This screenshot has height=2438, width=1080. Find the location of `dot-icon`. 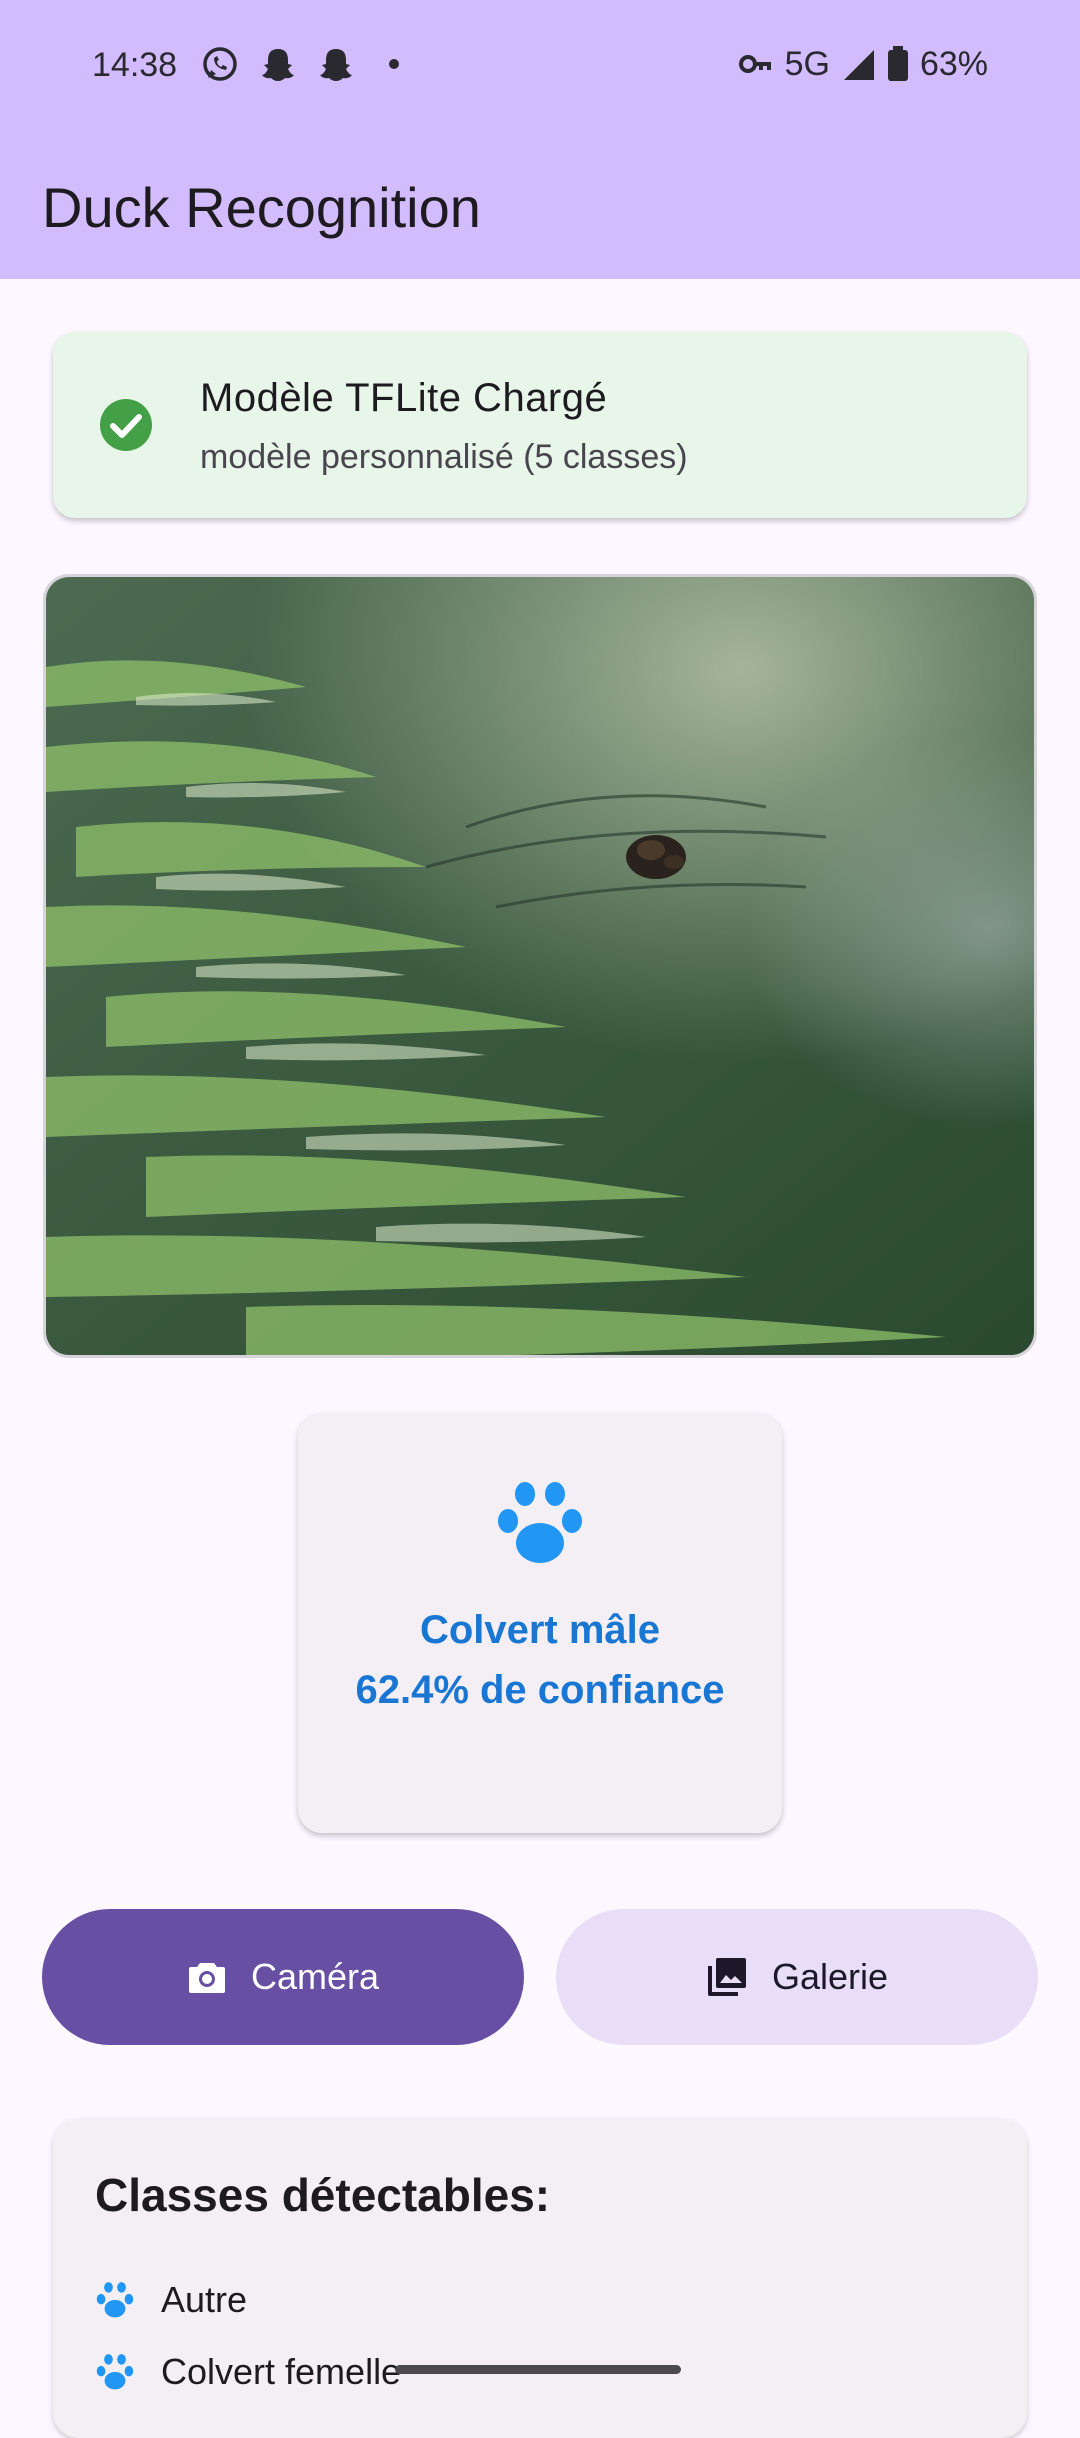

dot-icon is located at coordinates (394, 64).